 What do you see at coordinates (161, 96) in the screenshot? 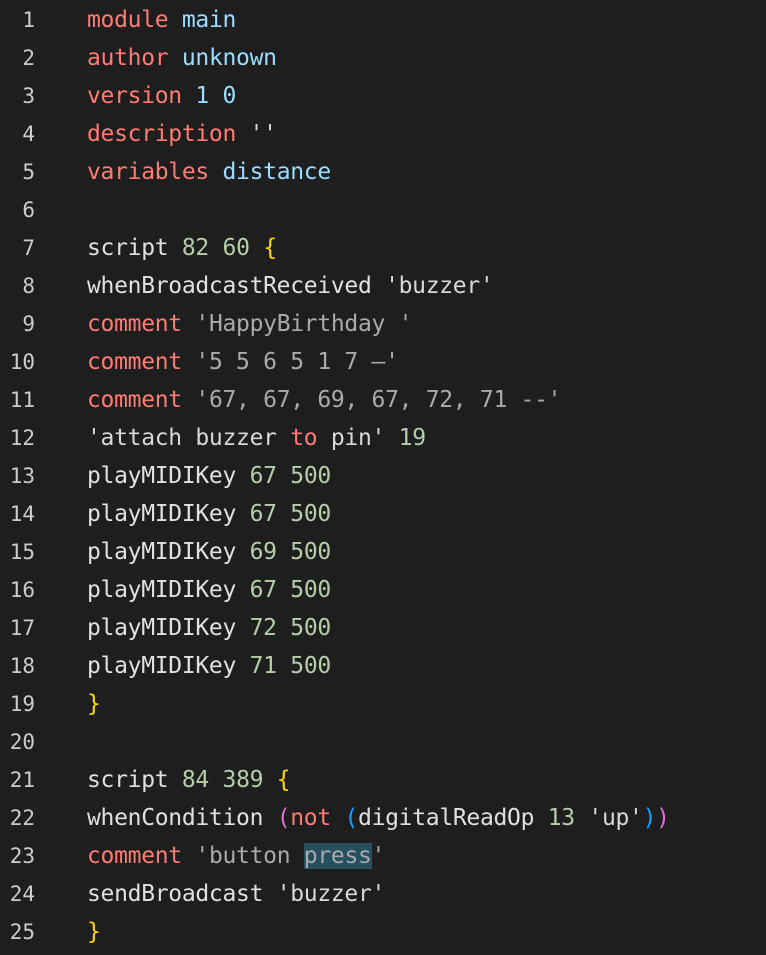
I see `code-text: version 1 0` at bounding box center [161, 96].